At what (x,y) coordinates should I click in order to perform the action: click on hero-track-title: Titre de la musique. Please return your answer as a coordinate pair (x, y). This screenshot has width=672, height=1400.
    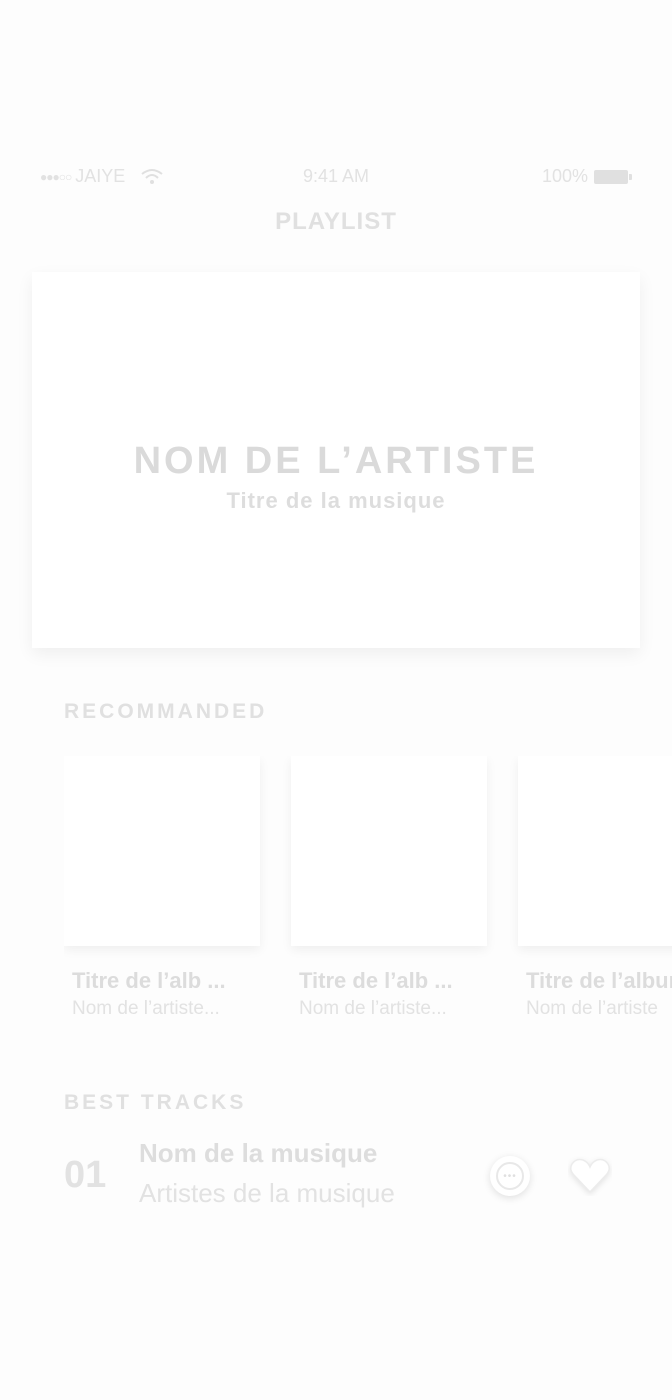
    Looking at the image, I should click on (336, 500).